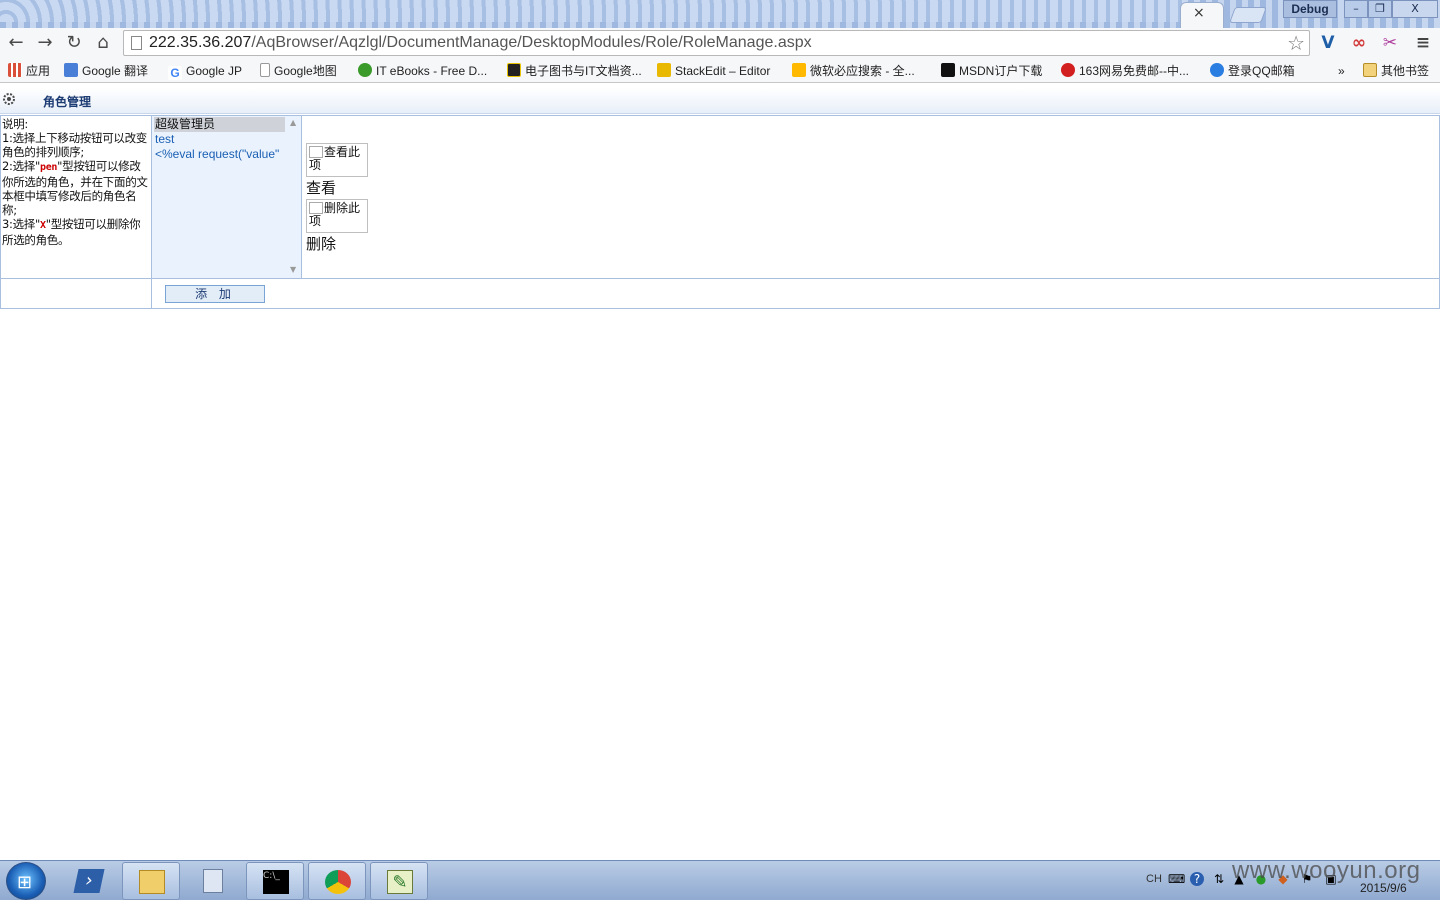  What do you see at coordinates (45, 43) in the screenshot?
I see `forward-arrow-icon: →` at bounding box center [45, 43].